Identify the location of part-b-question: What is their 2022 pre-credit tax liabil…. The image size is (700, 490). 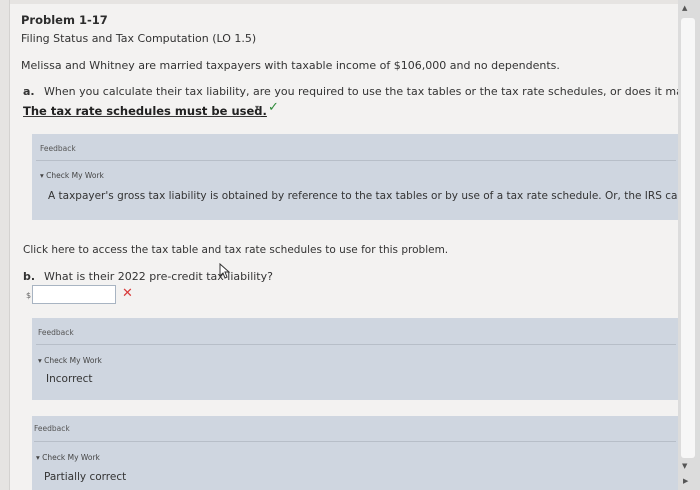
(158, 276).